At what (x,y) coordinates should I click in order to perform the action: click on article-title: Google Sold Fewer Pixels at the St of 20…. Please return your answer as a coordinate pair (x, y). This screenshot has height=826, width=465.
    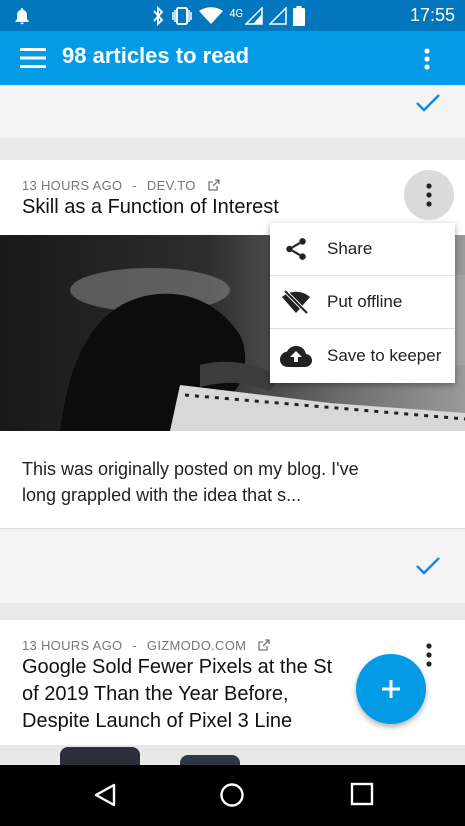
    Looking at the image, I should click on (177, 694).